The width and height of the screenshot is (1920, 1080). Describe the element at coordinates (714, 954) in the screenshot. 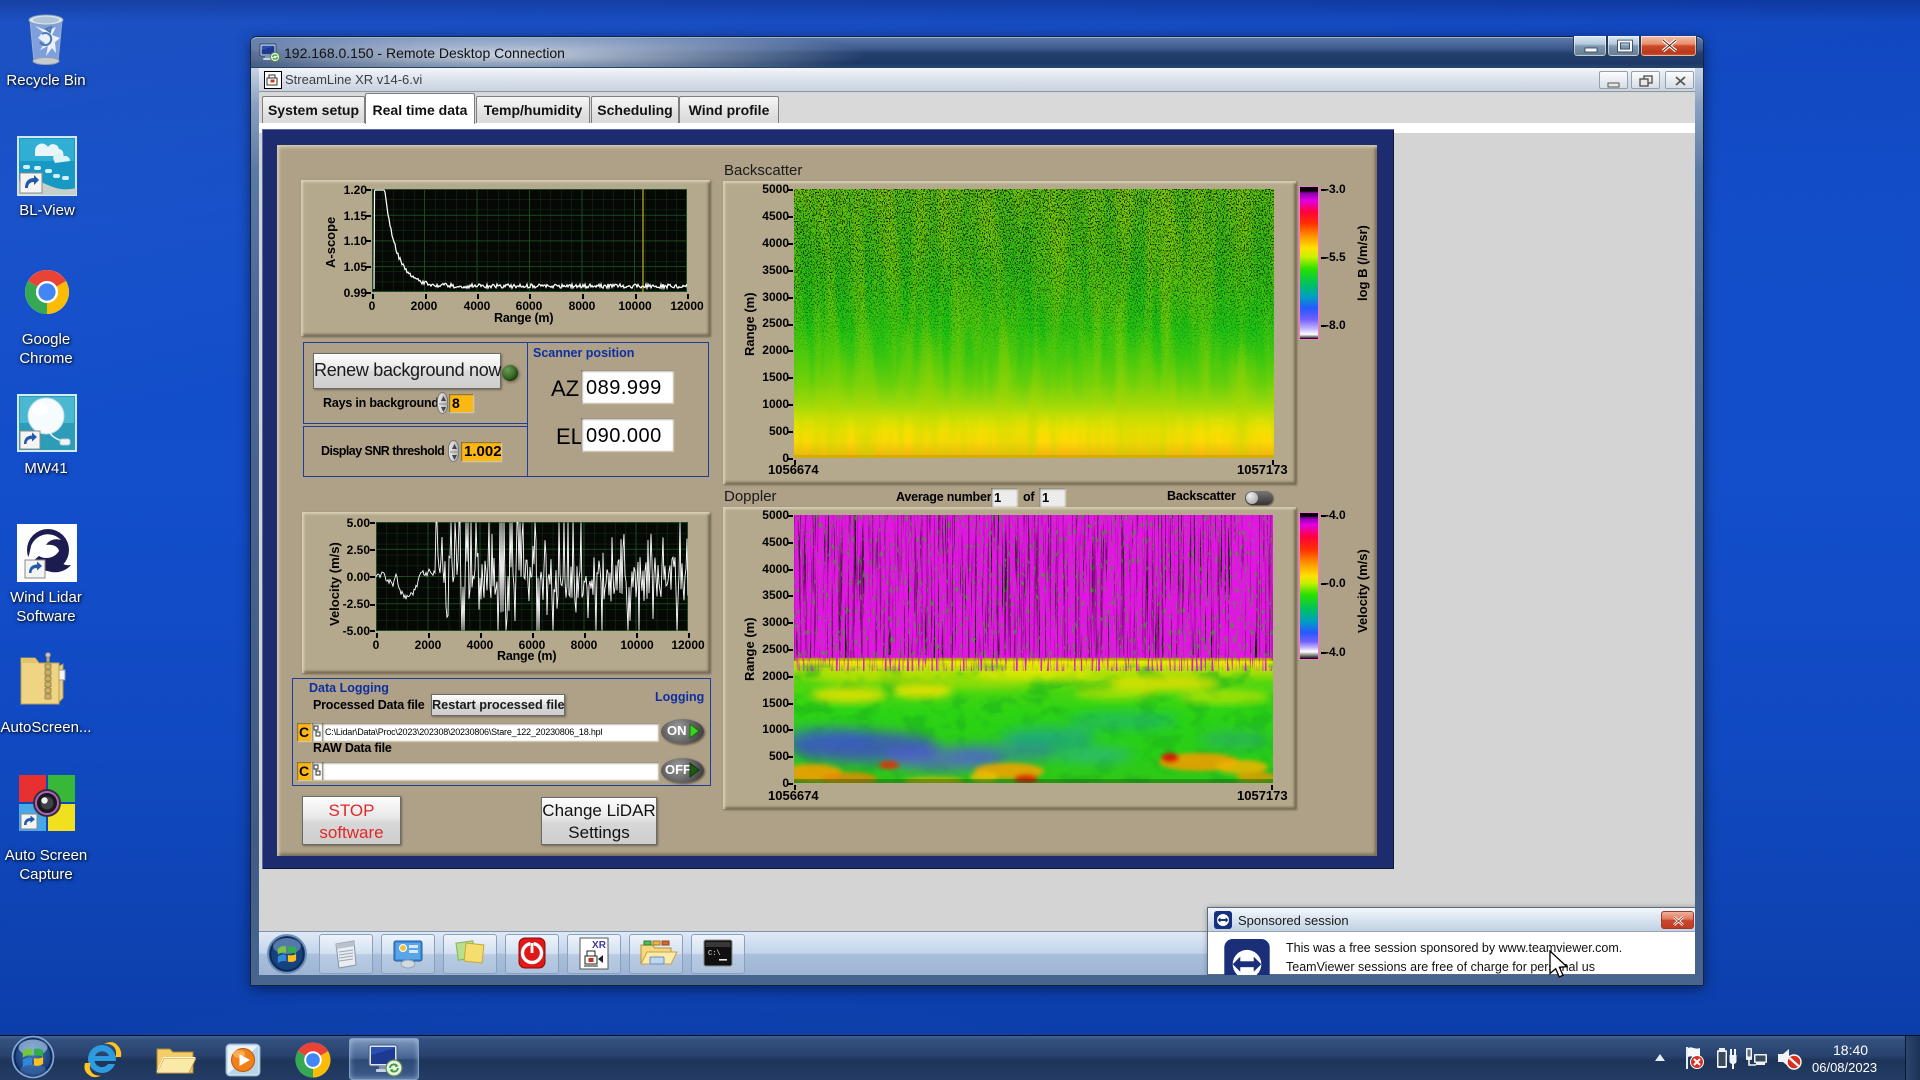

I see `svg-text: C:\` at that location.